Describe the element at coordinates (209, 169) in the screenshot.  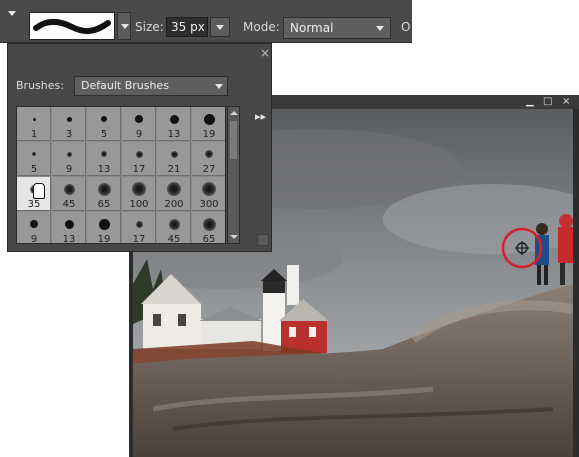
I see `brush-size-label: 27` at that location.